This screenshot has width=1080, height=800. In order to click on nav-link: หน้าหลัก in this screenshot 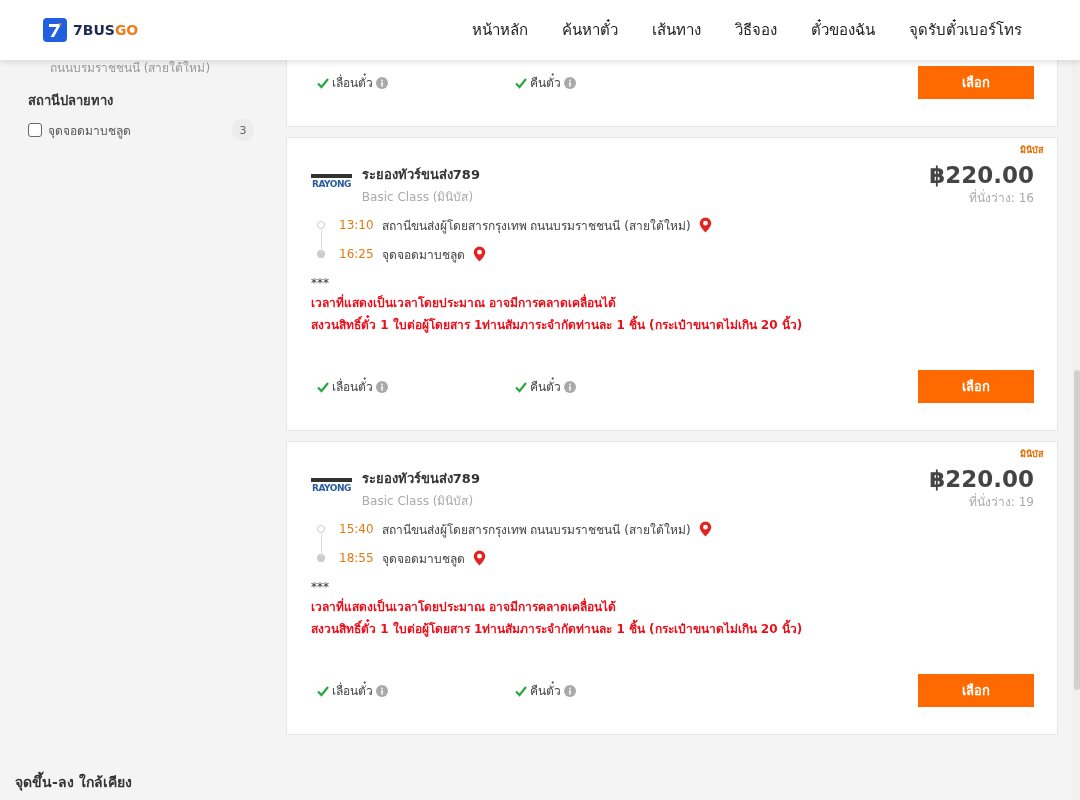, I will do `click(500, 30)`.